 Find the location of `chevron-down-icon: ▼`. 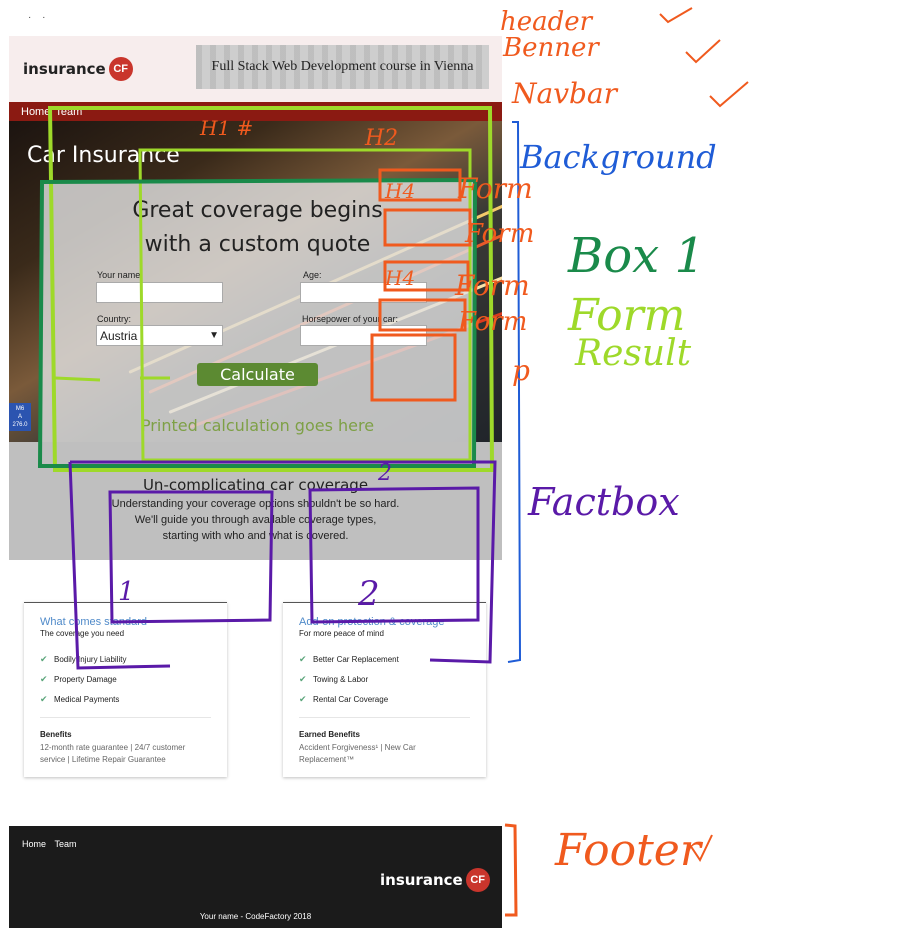

chevron-down-icon: ▼ is located at coordinates (214, 335).